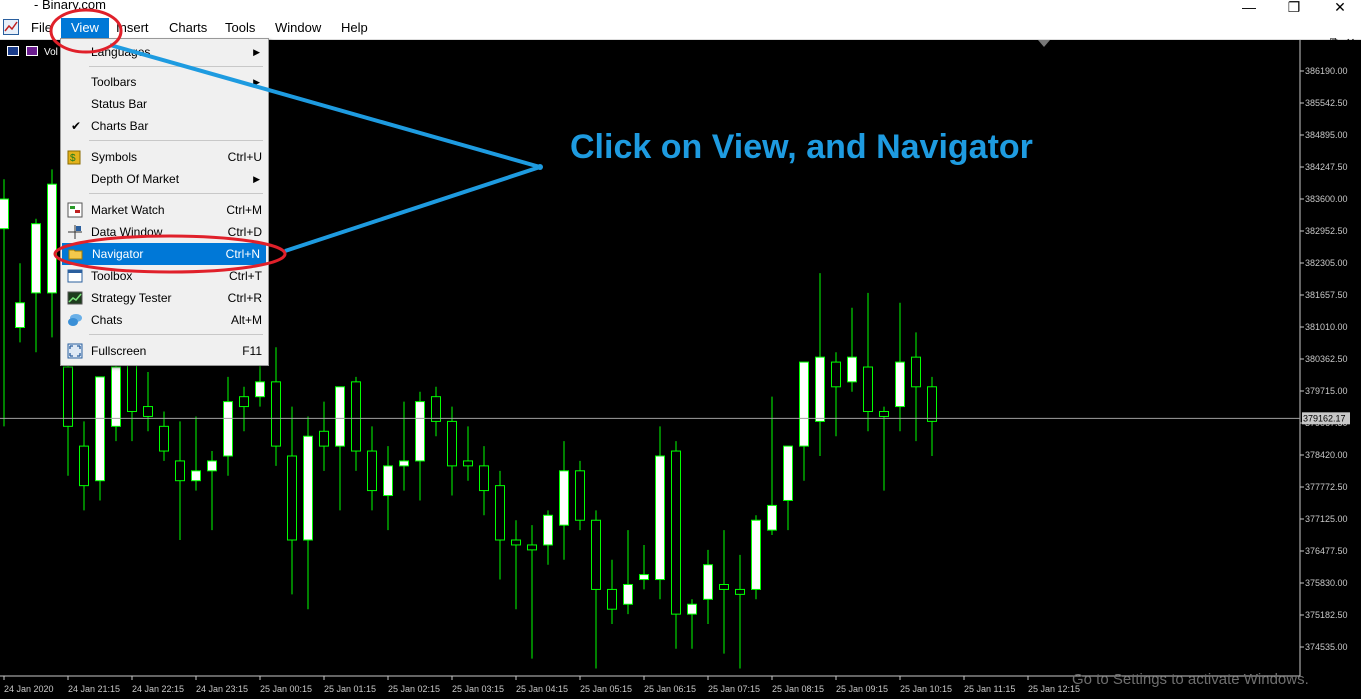  I want to click on time-tick-label: 25 Jan 05:15, so click(606, 689).